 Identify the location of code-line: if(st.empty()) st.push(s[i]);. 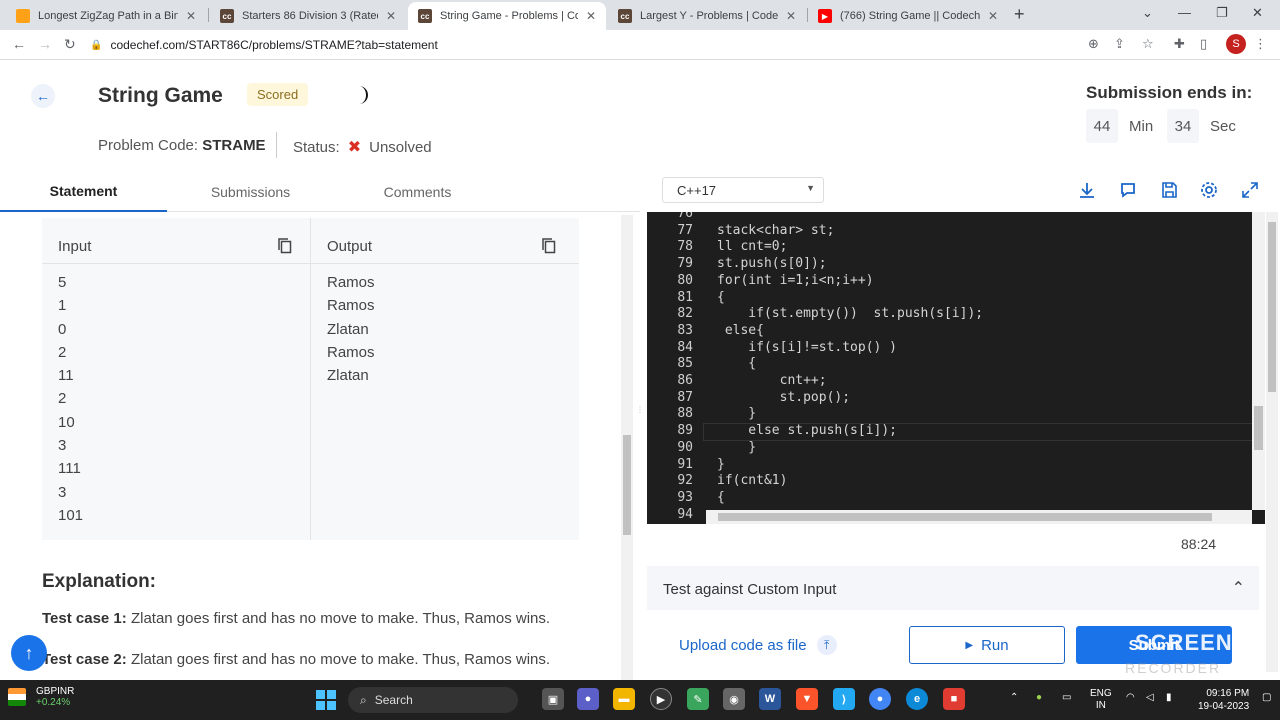
(850, 314).